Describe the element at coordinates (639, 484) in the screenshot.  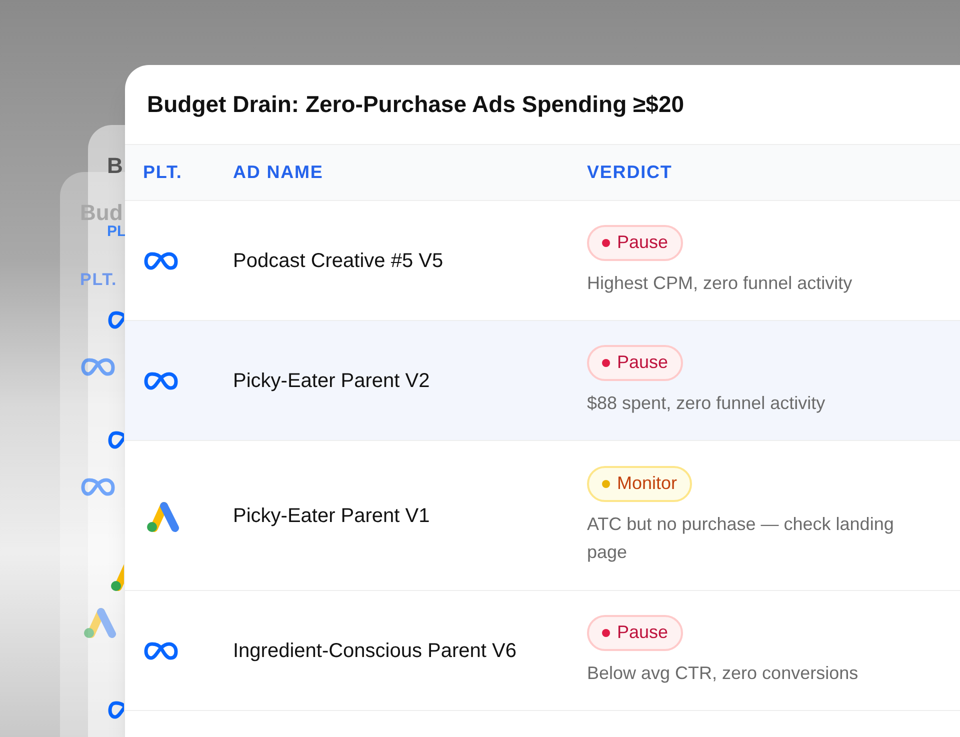
I see `verdict-badge: Monitor` at that location.